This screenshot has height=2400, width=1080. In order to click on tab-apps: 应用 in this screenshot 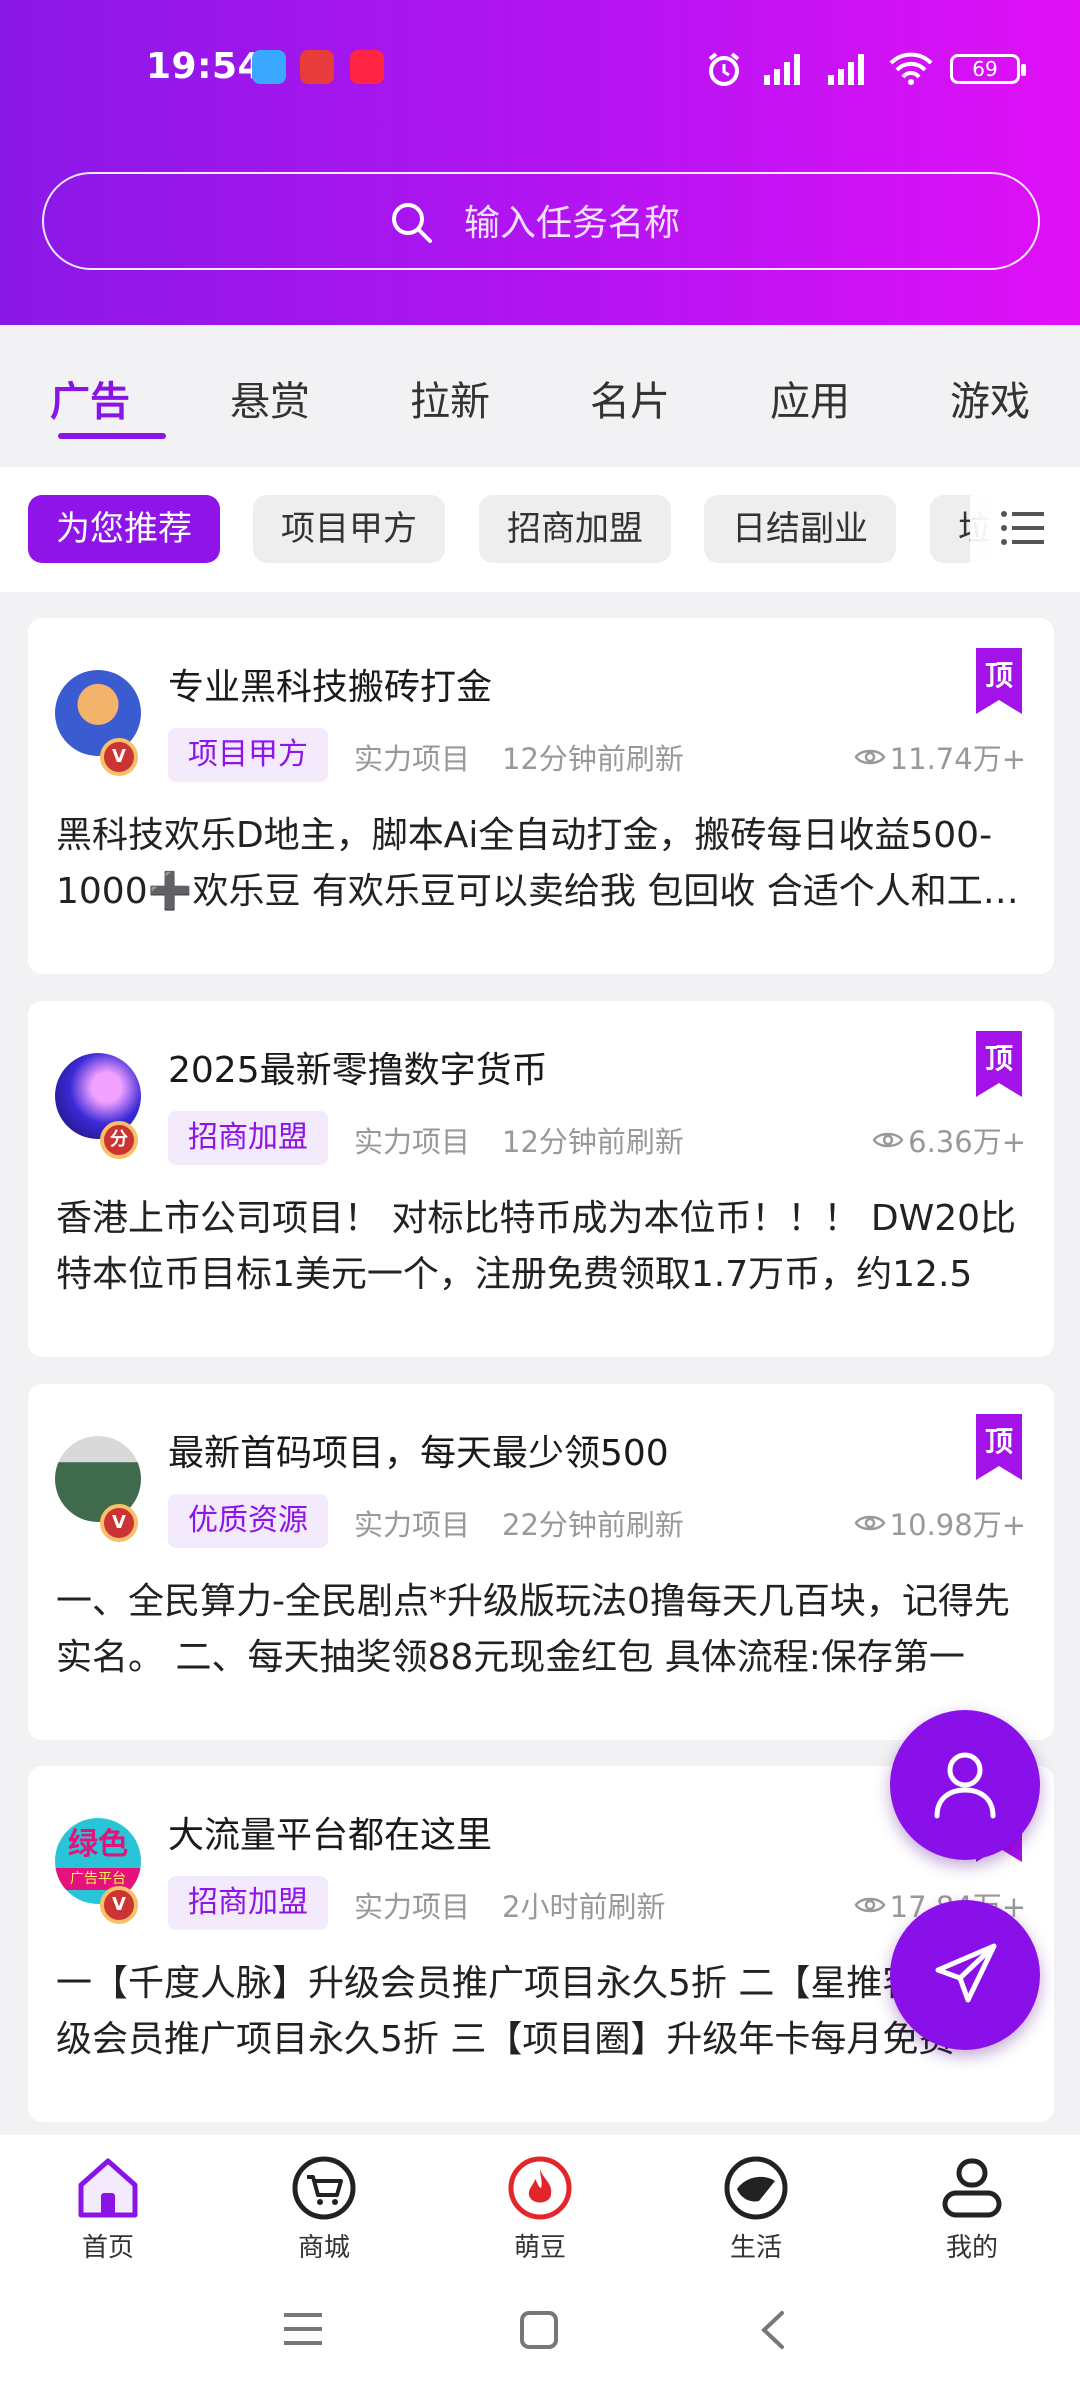, I will do `click(810, 396)`.